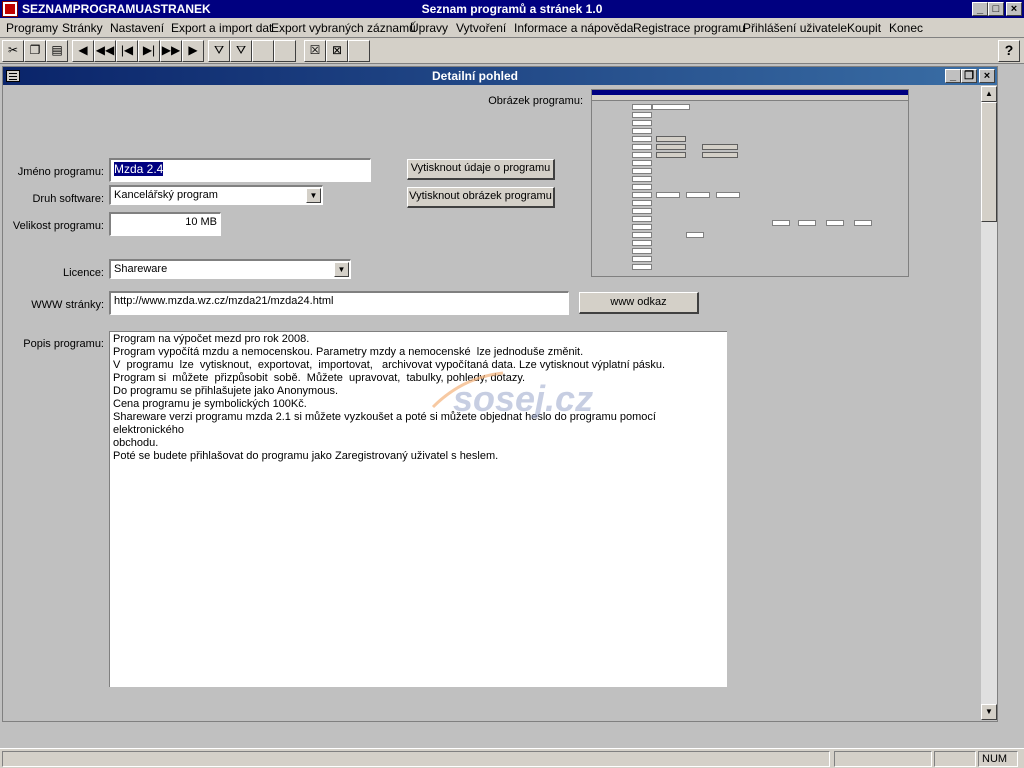 The image size is (1024, 768). I want to click on app-icon, so click(10, 9).